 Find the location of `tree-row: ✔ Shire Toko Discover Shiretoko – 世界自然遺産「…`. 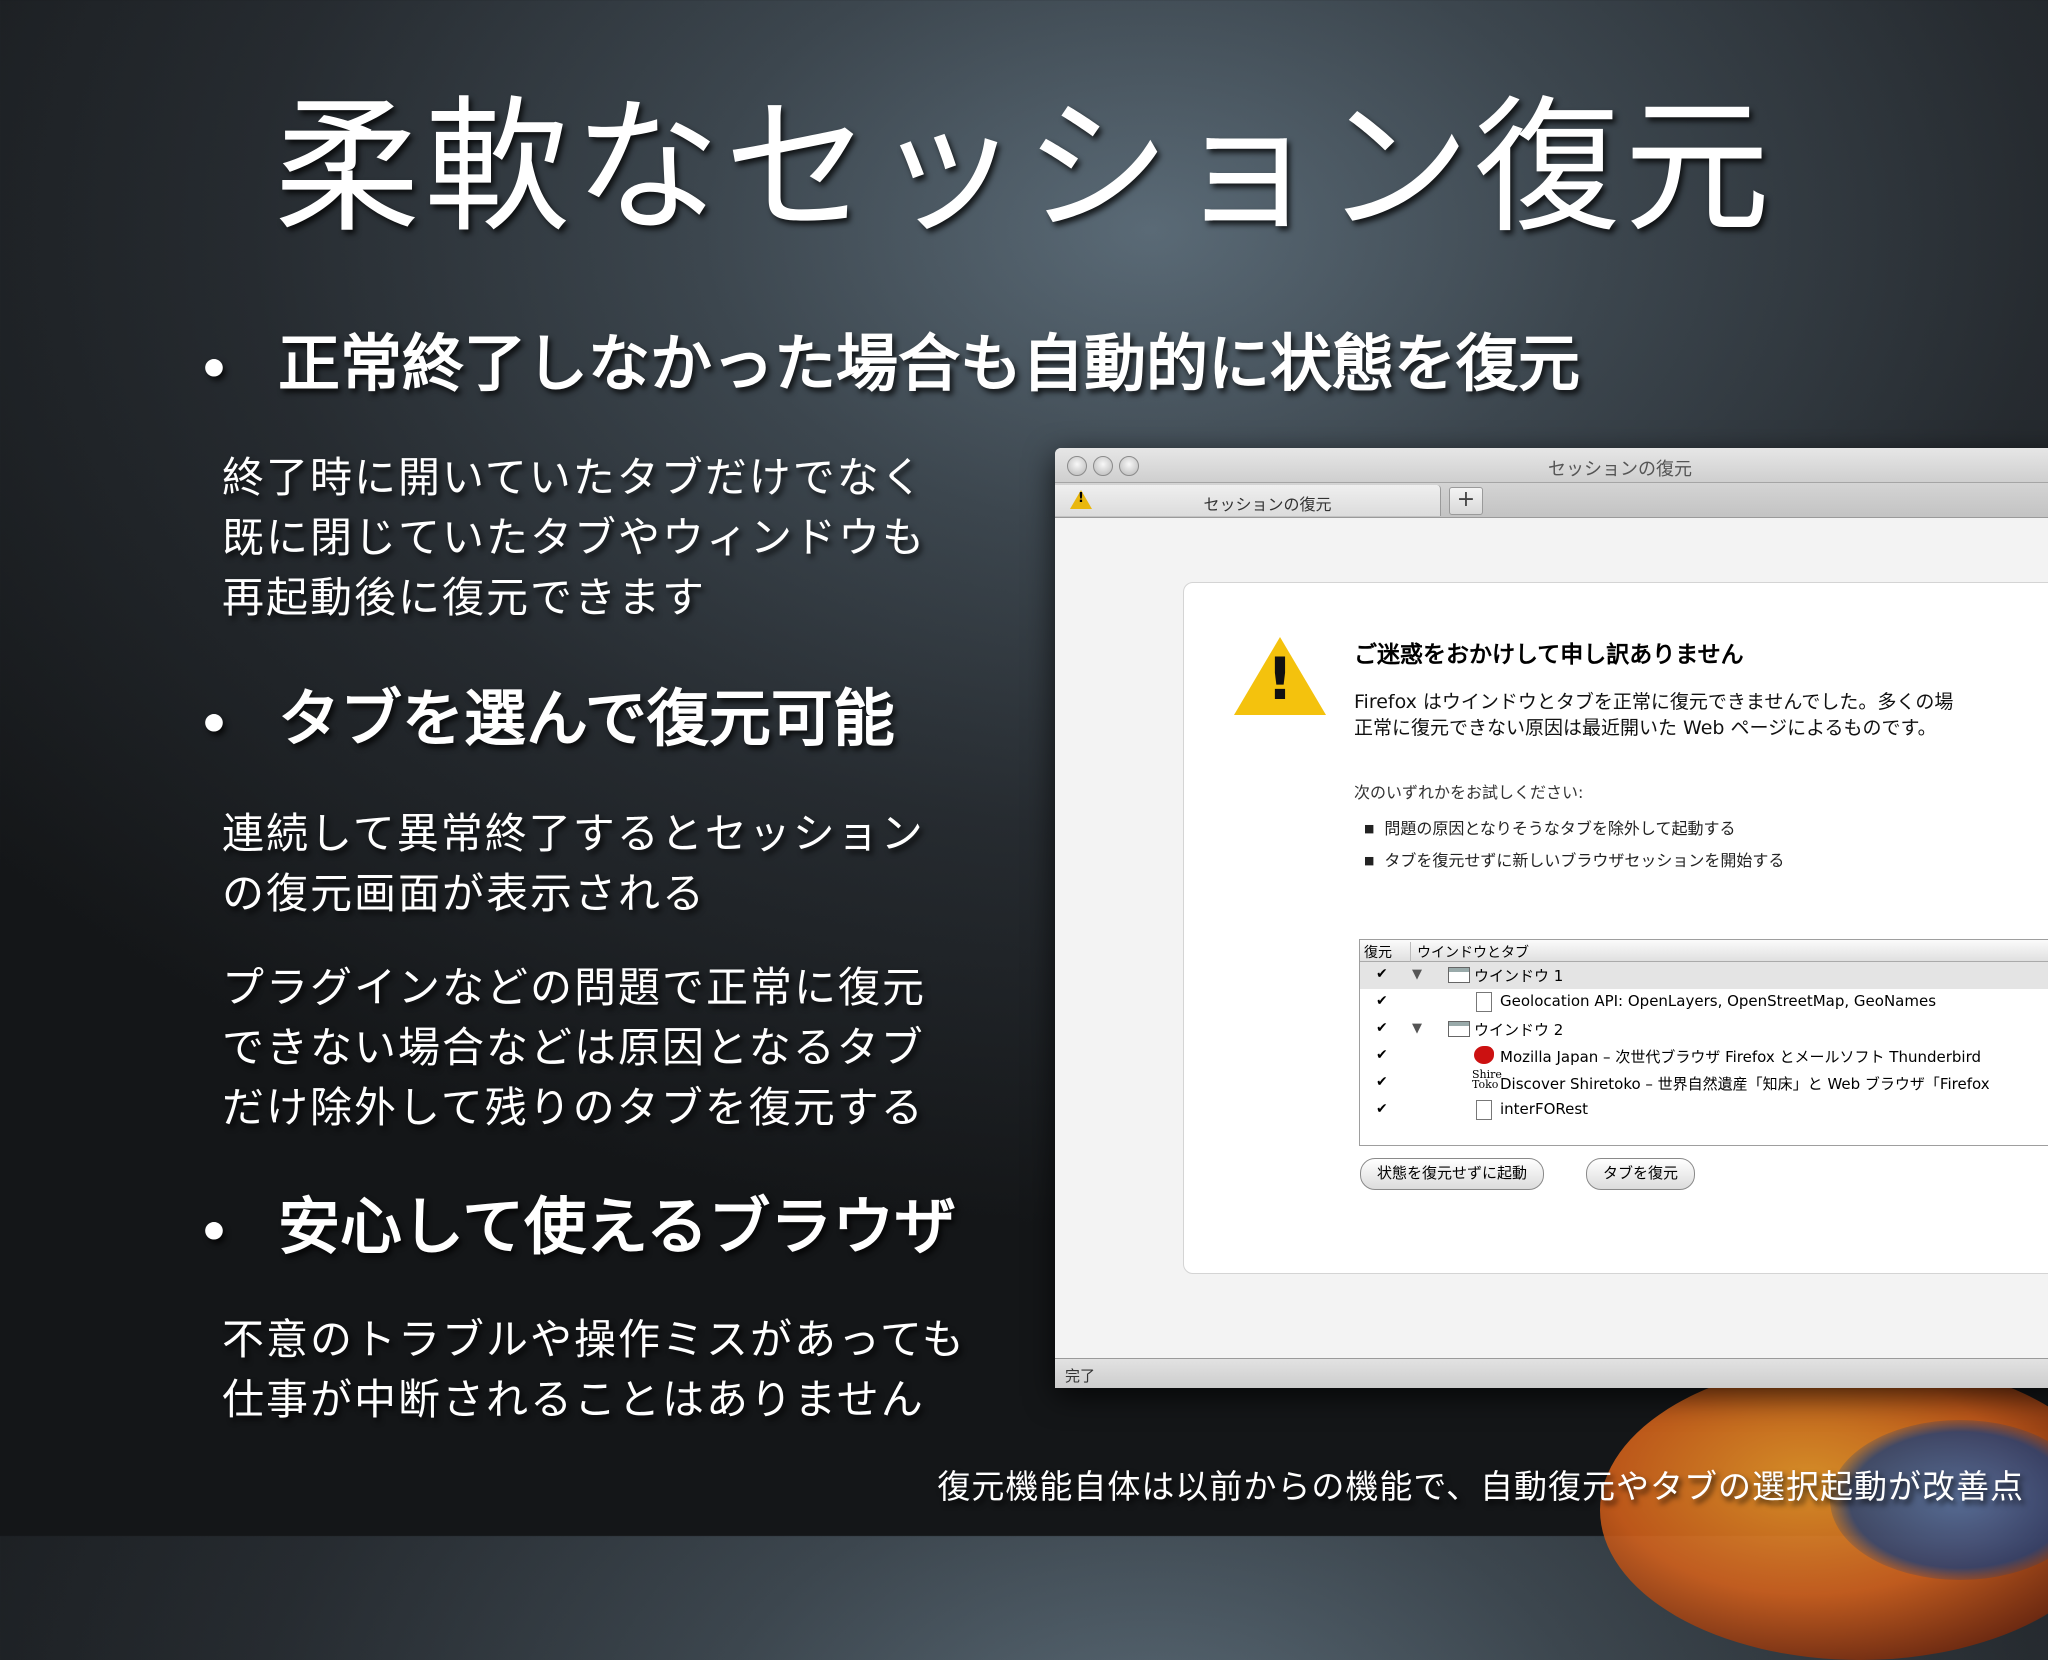

tree-row: ✔ Shire Toko Discover Shiretoko – 世界自然遺産「… is located at coordinates (1704, 1083).